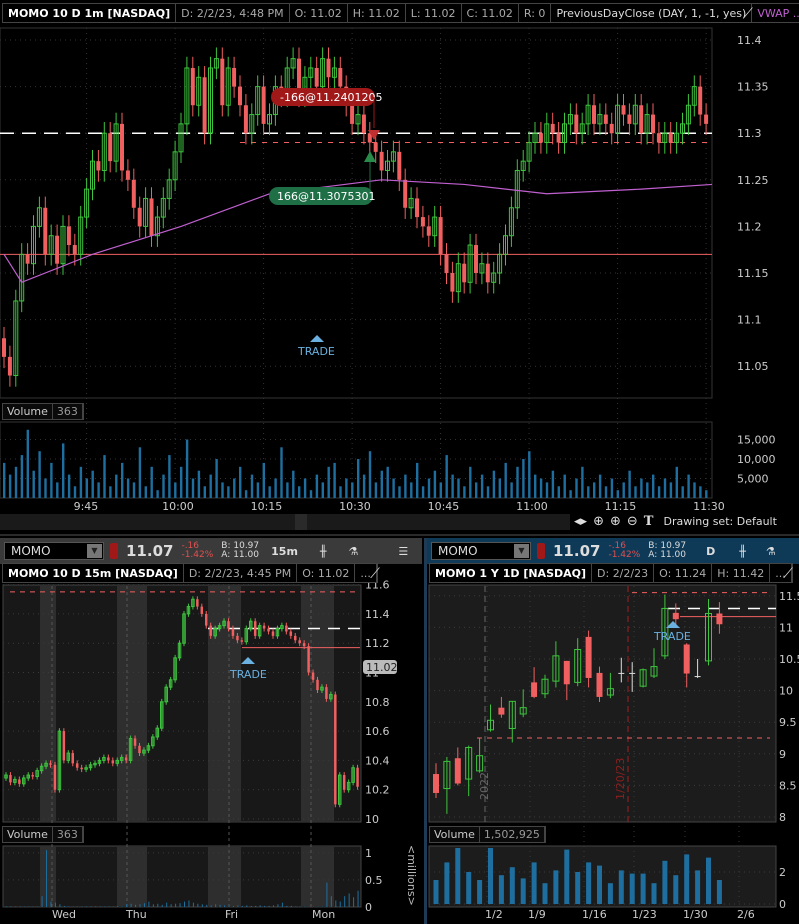 The image size is (799, 924). Describe the element at coordinates (535, 13) in the screenshot. I see `range-readout: R: 0` at that location.